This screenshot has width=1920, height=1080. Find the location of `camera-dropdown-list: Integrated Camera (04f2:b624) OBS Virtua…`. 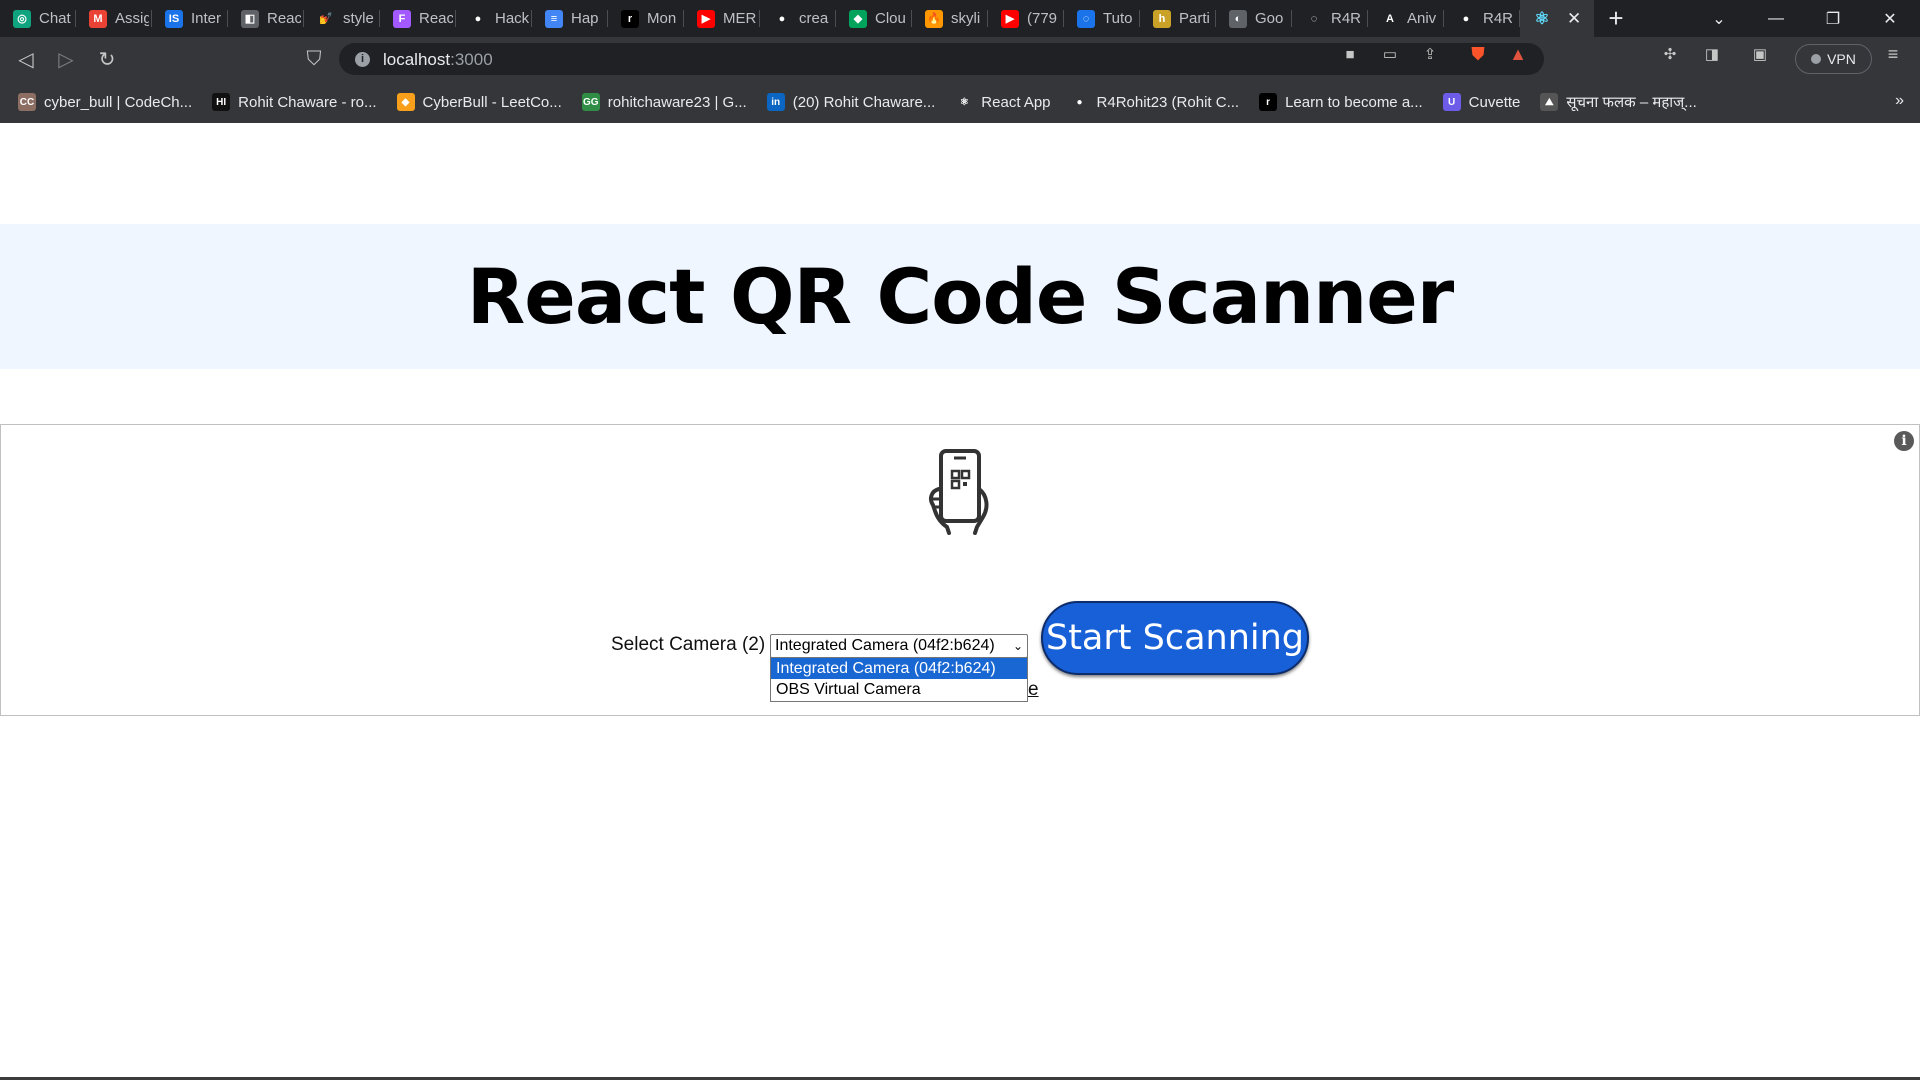

camera-dropdown-list: Integrated Camera (04f2:b624) OBS Virtua… is located at coordinates (899, 679).